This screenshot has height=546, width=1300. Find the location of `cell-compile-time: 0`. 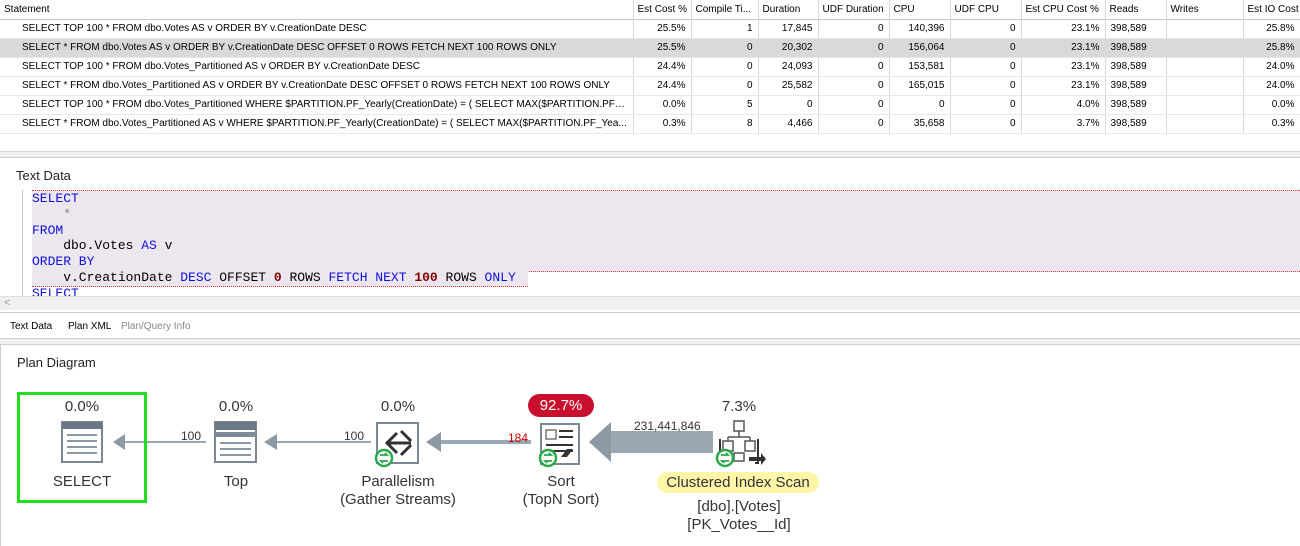

cell-compile-time: 0 is located at coordinates (725, 86).